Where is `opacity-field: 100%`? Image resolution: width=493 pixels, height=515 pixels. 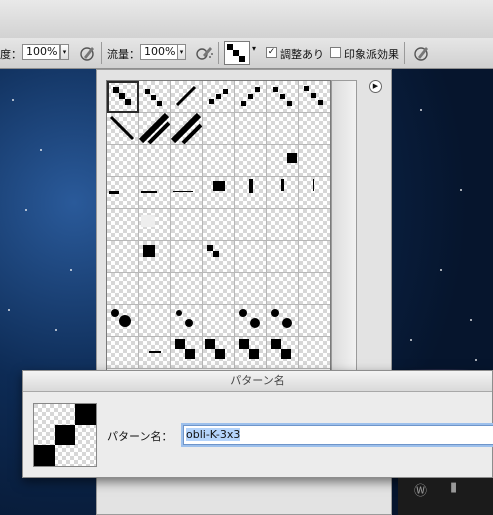
opacity-field: 100% is located at coordinates (41, 52).